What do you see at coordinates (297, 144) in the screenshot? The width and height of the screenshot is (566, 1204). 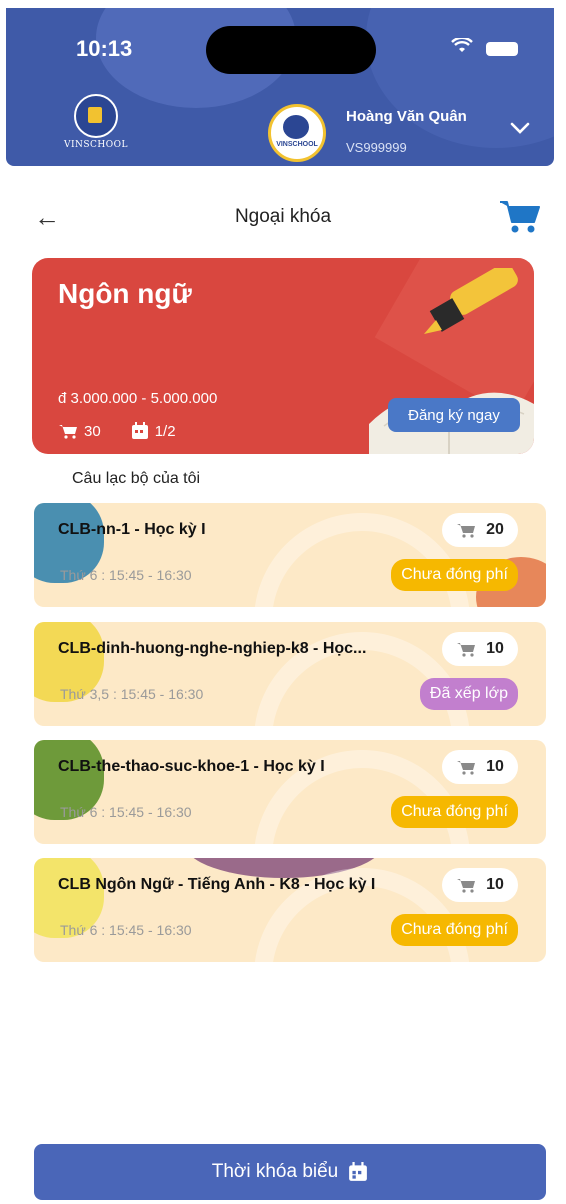 I see `avatar-text: VINSCHOOL` at bounding box center [297, 144].